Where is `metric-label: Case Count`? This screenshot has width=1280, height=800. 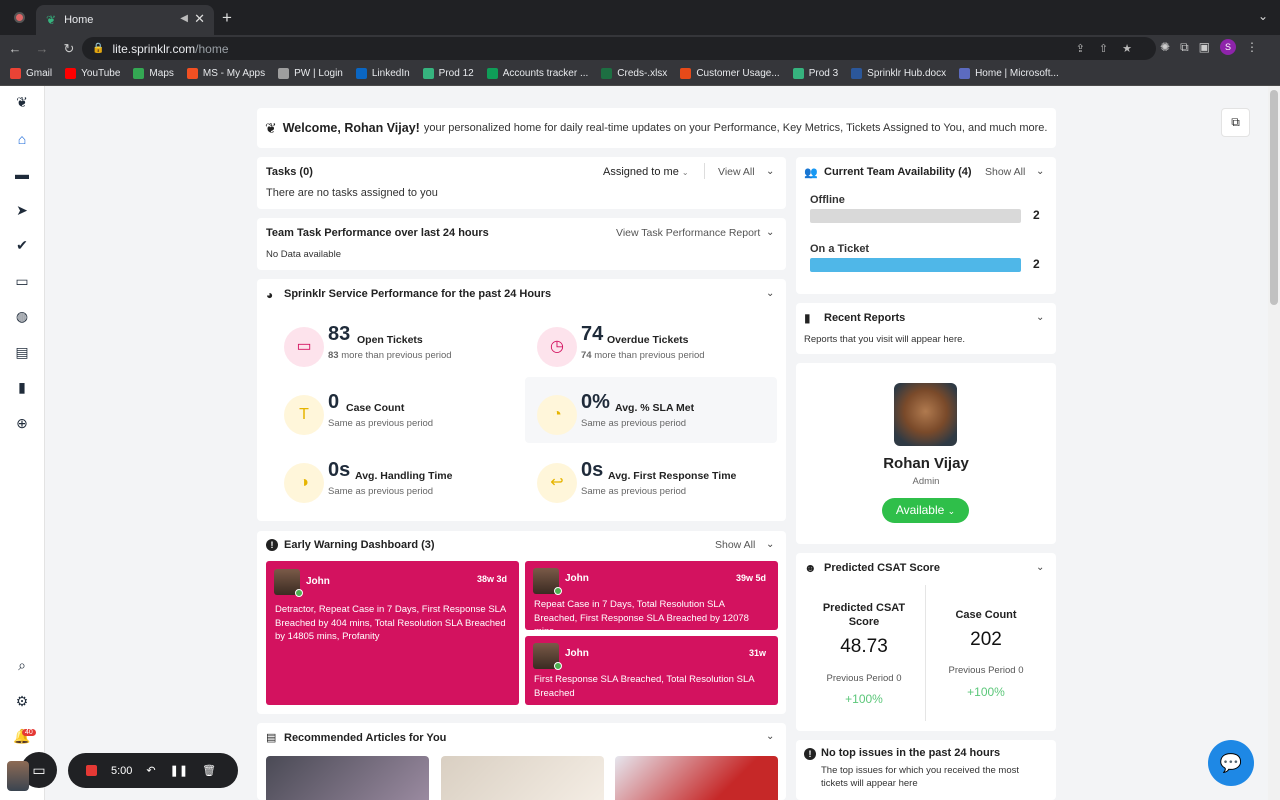
metric-label: Case Count is located at coordinates (375, 408).